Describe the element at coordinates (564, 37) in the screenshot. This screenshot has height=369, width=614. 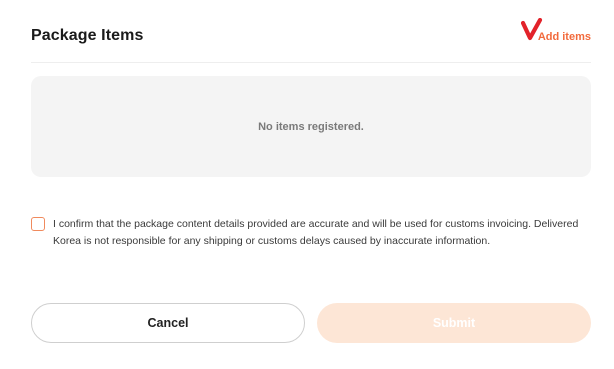
I see `add-items-label: Add items` at that location.